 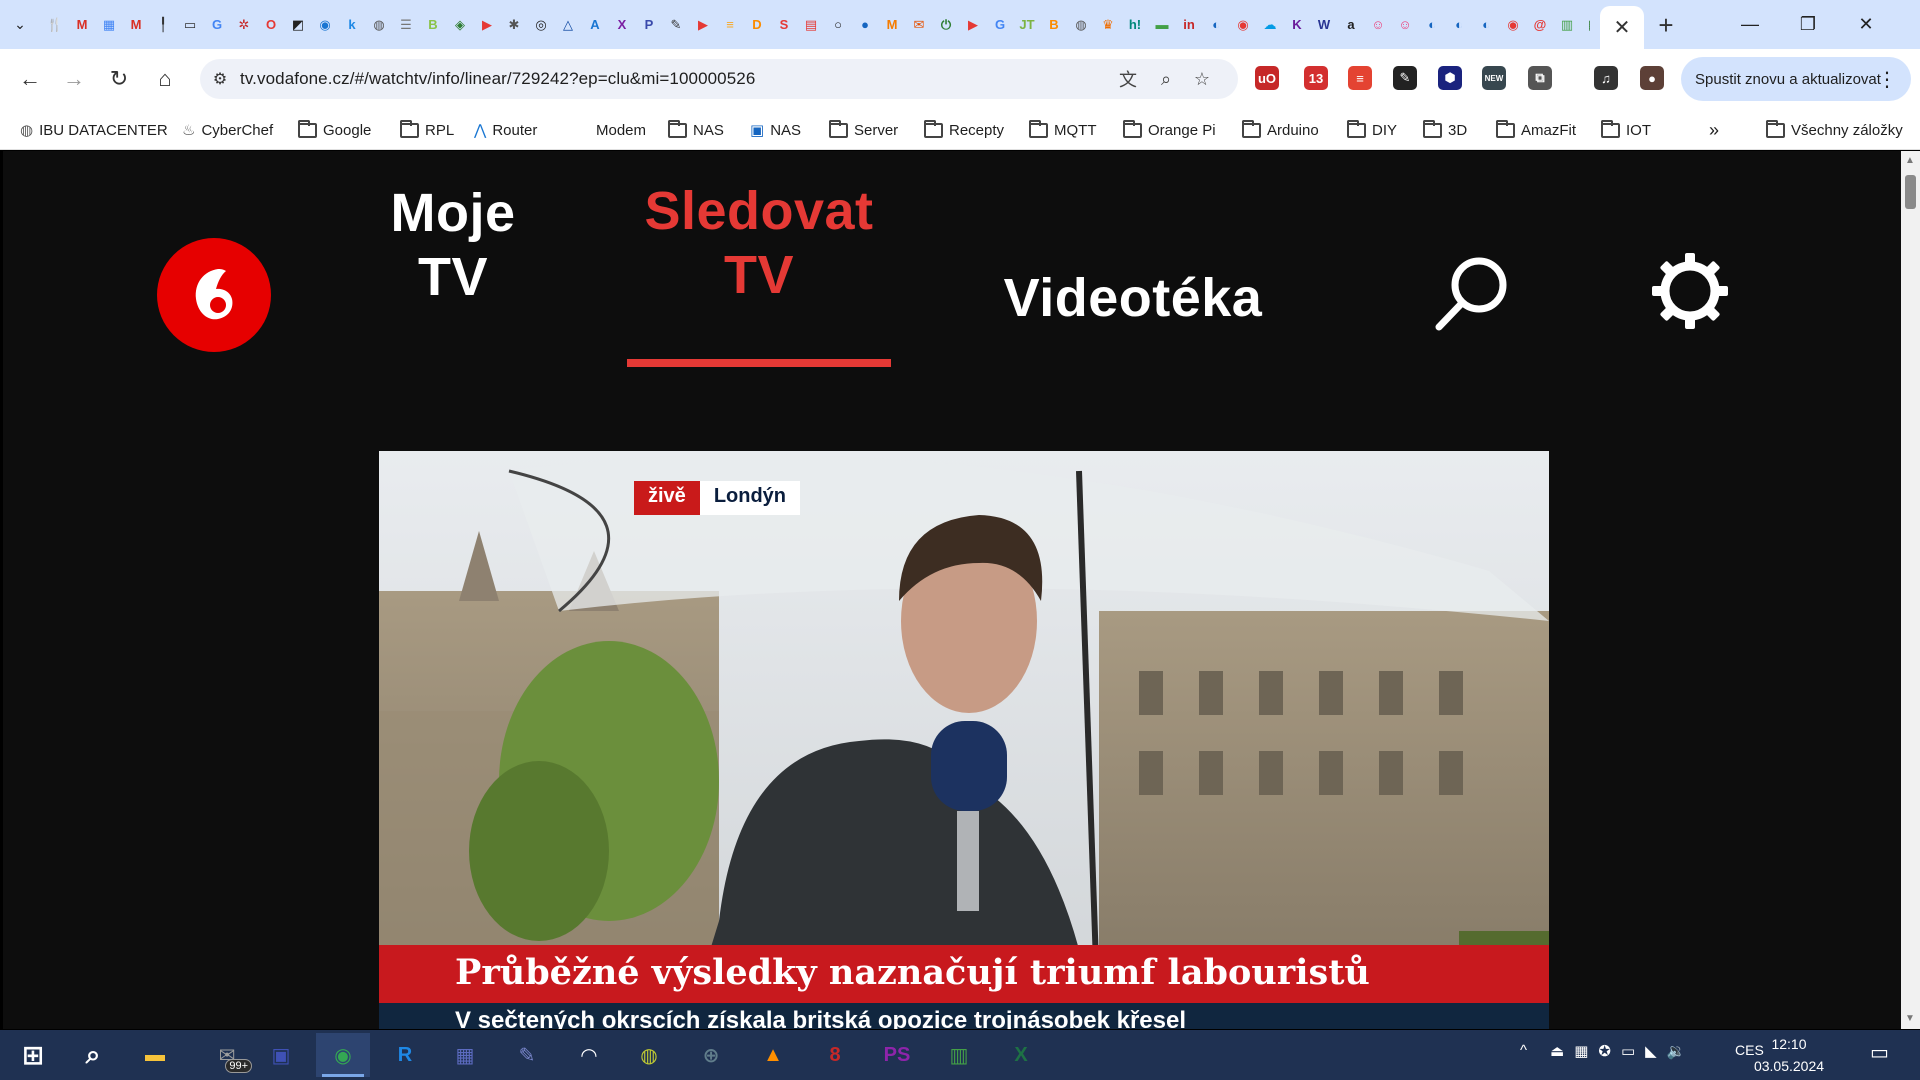 I want to click on books-taskbar-button: ▥, so click(x=959, y=1055).